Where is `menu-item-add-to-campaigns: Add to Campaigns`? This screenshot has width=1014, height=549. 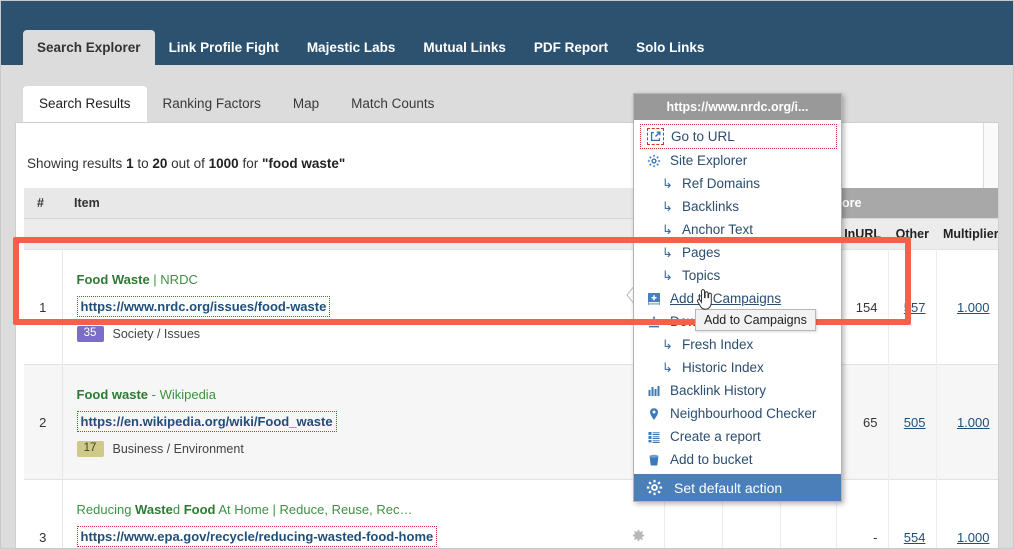
menu-item-add-to-campaigns: Add to Campaigns is located at coordinates (737, 298).